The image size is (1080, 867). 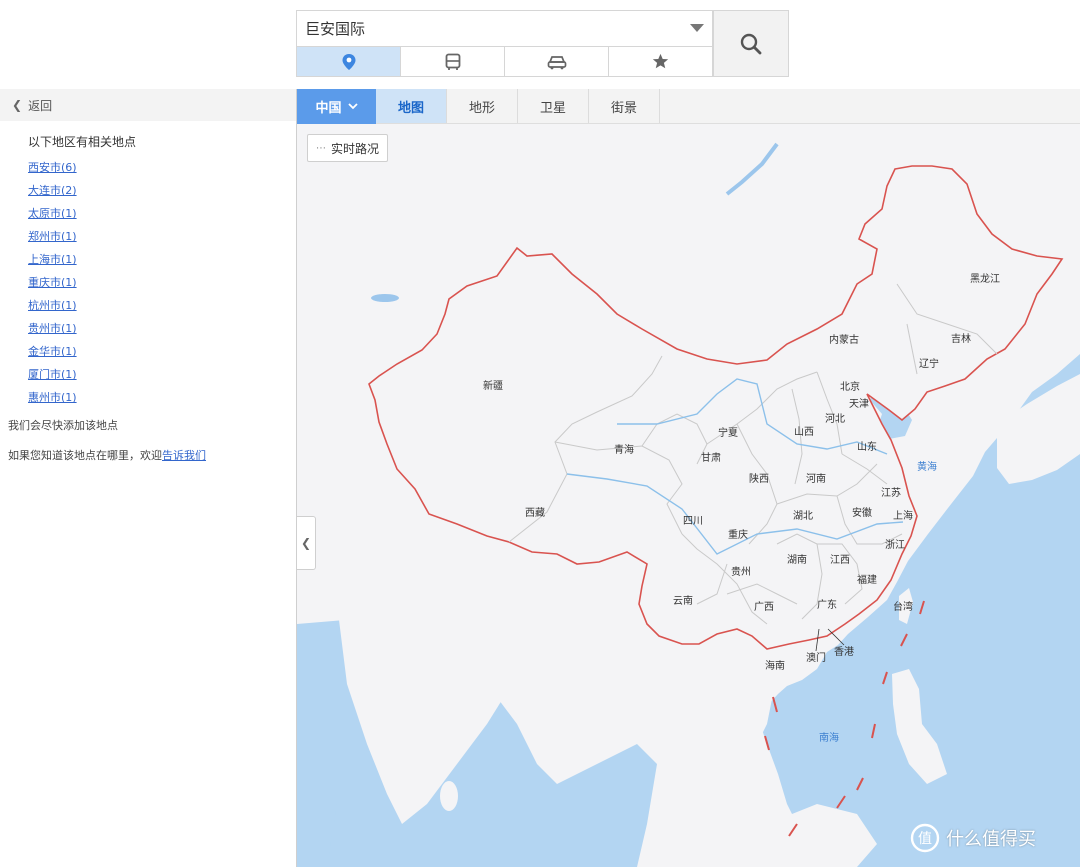 What do you see at coordinates (804, 432) in the screenshot?
I see `province-label: 山西` at bounding box center [804, 432].